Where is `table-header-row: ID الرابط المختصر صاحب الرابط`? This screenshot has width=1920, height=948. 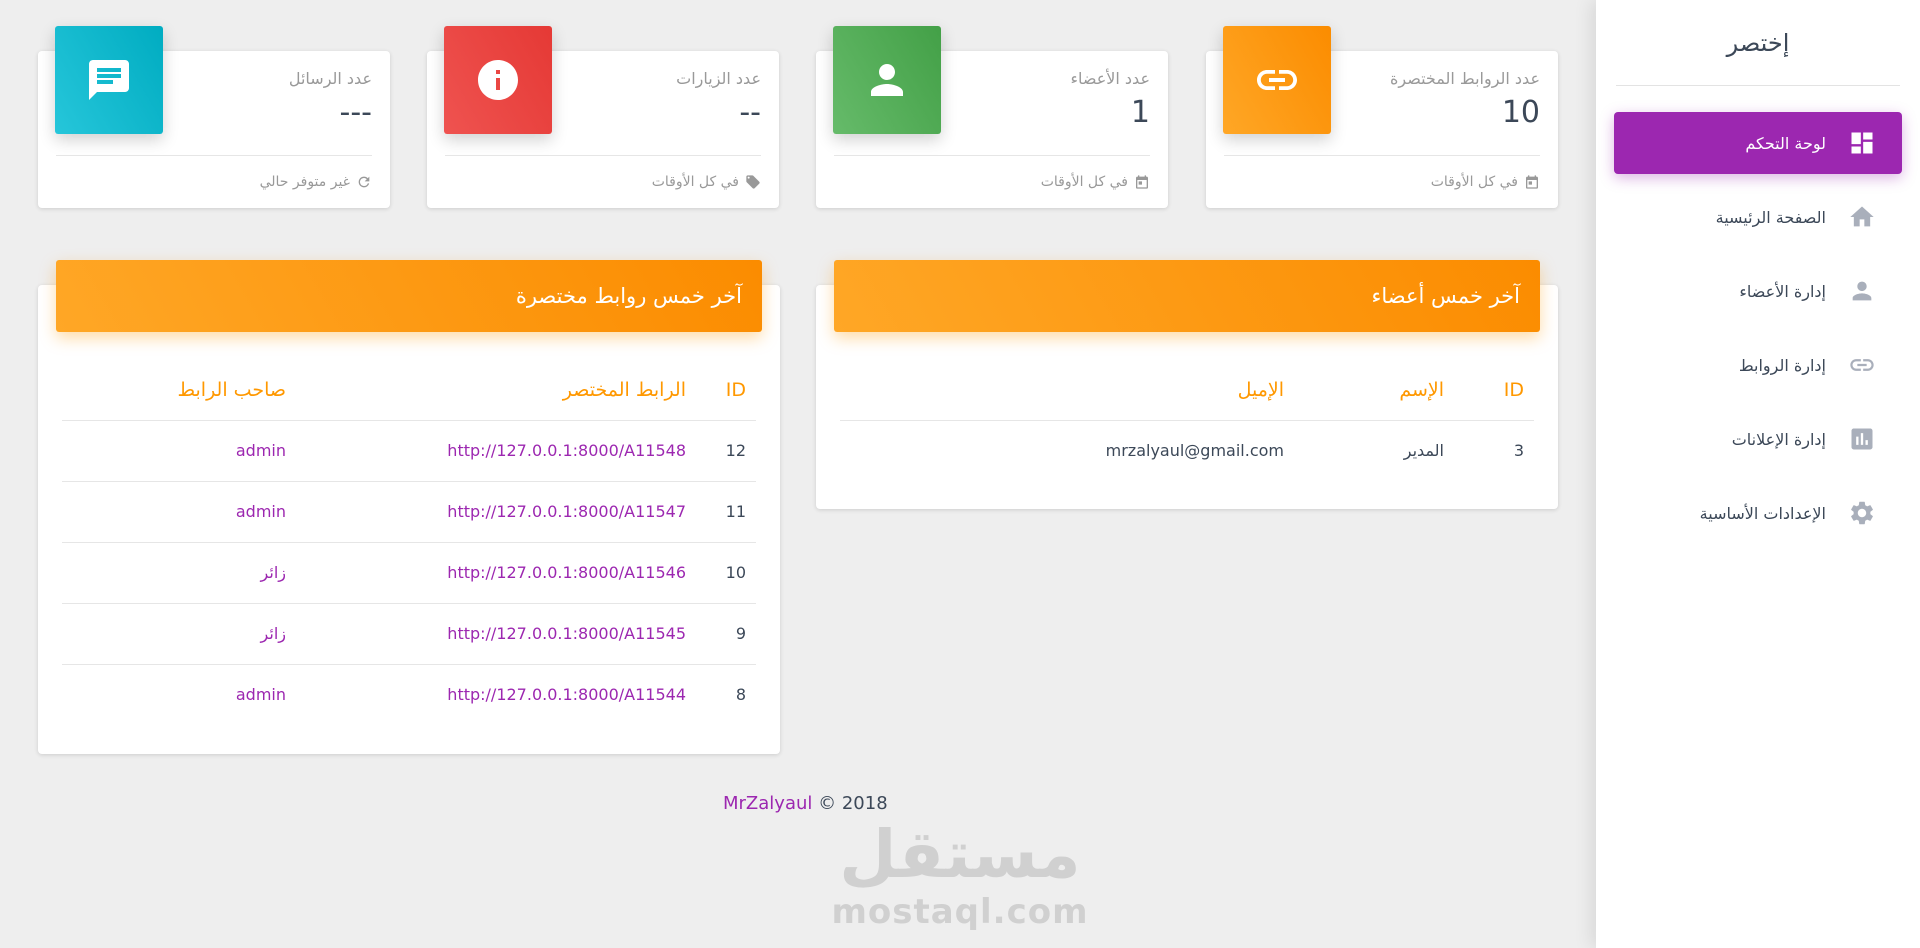
table-header-row: ID الرابط المختصر صاحب الرابط is located at coordinates (409, 390).